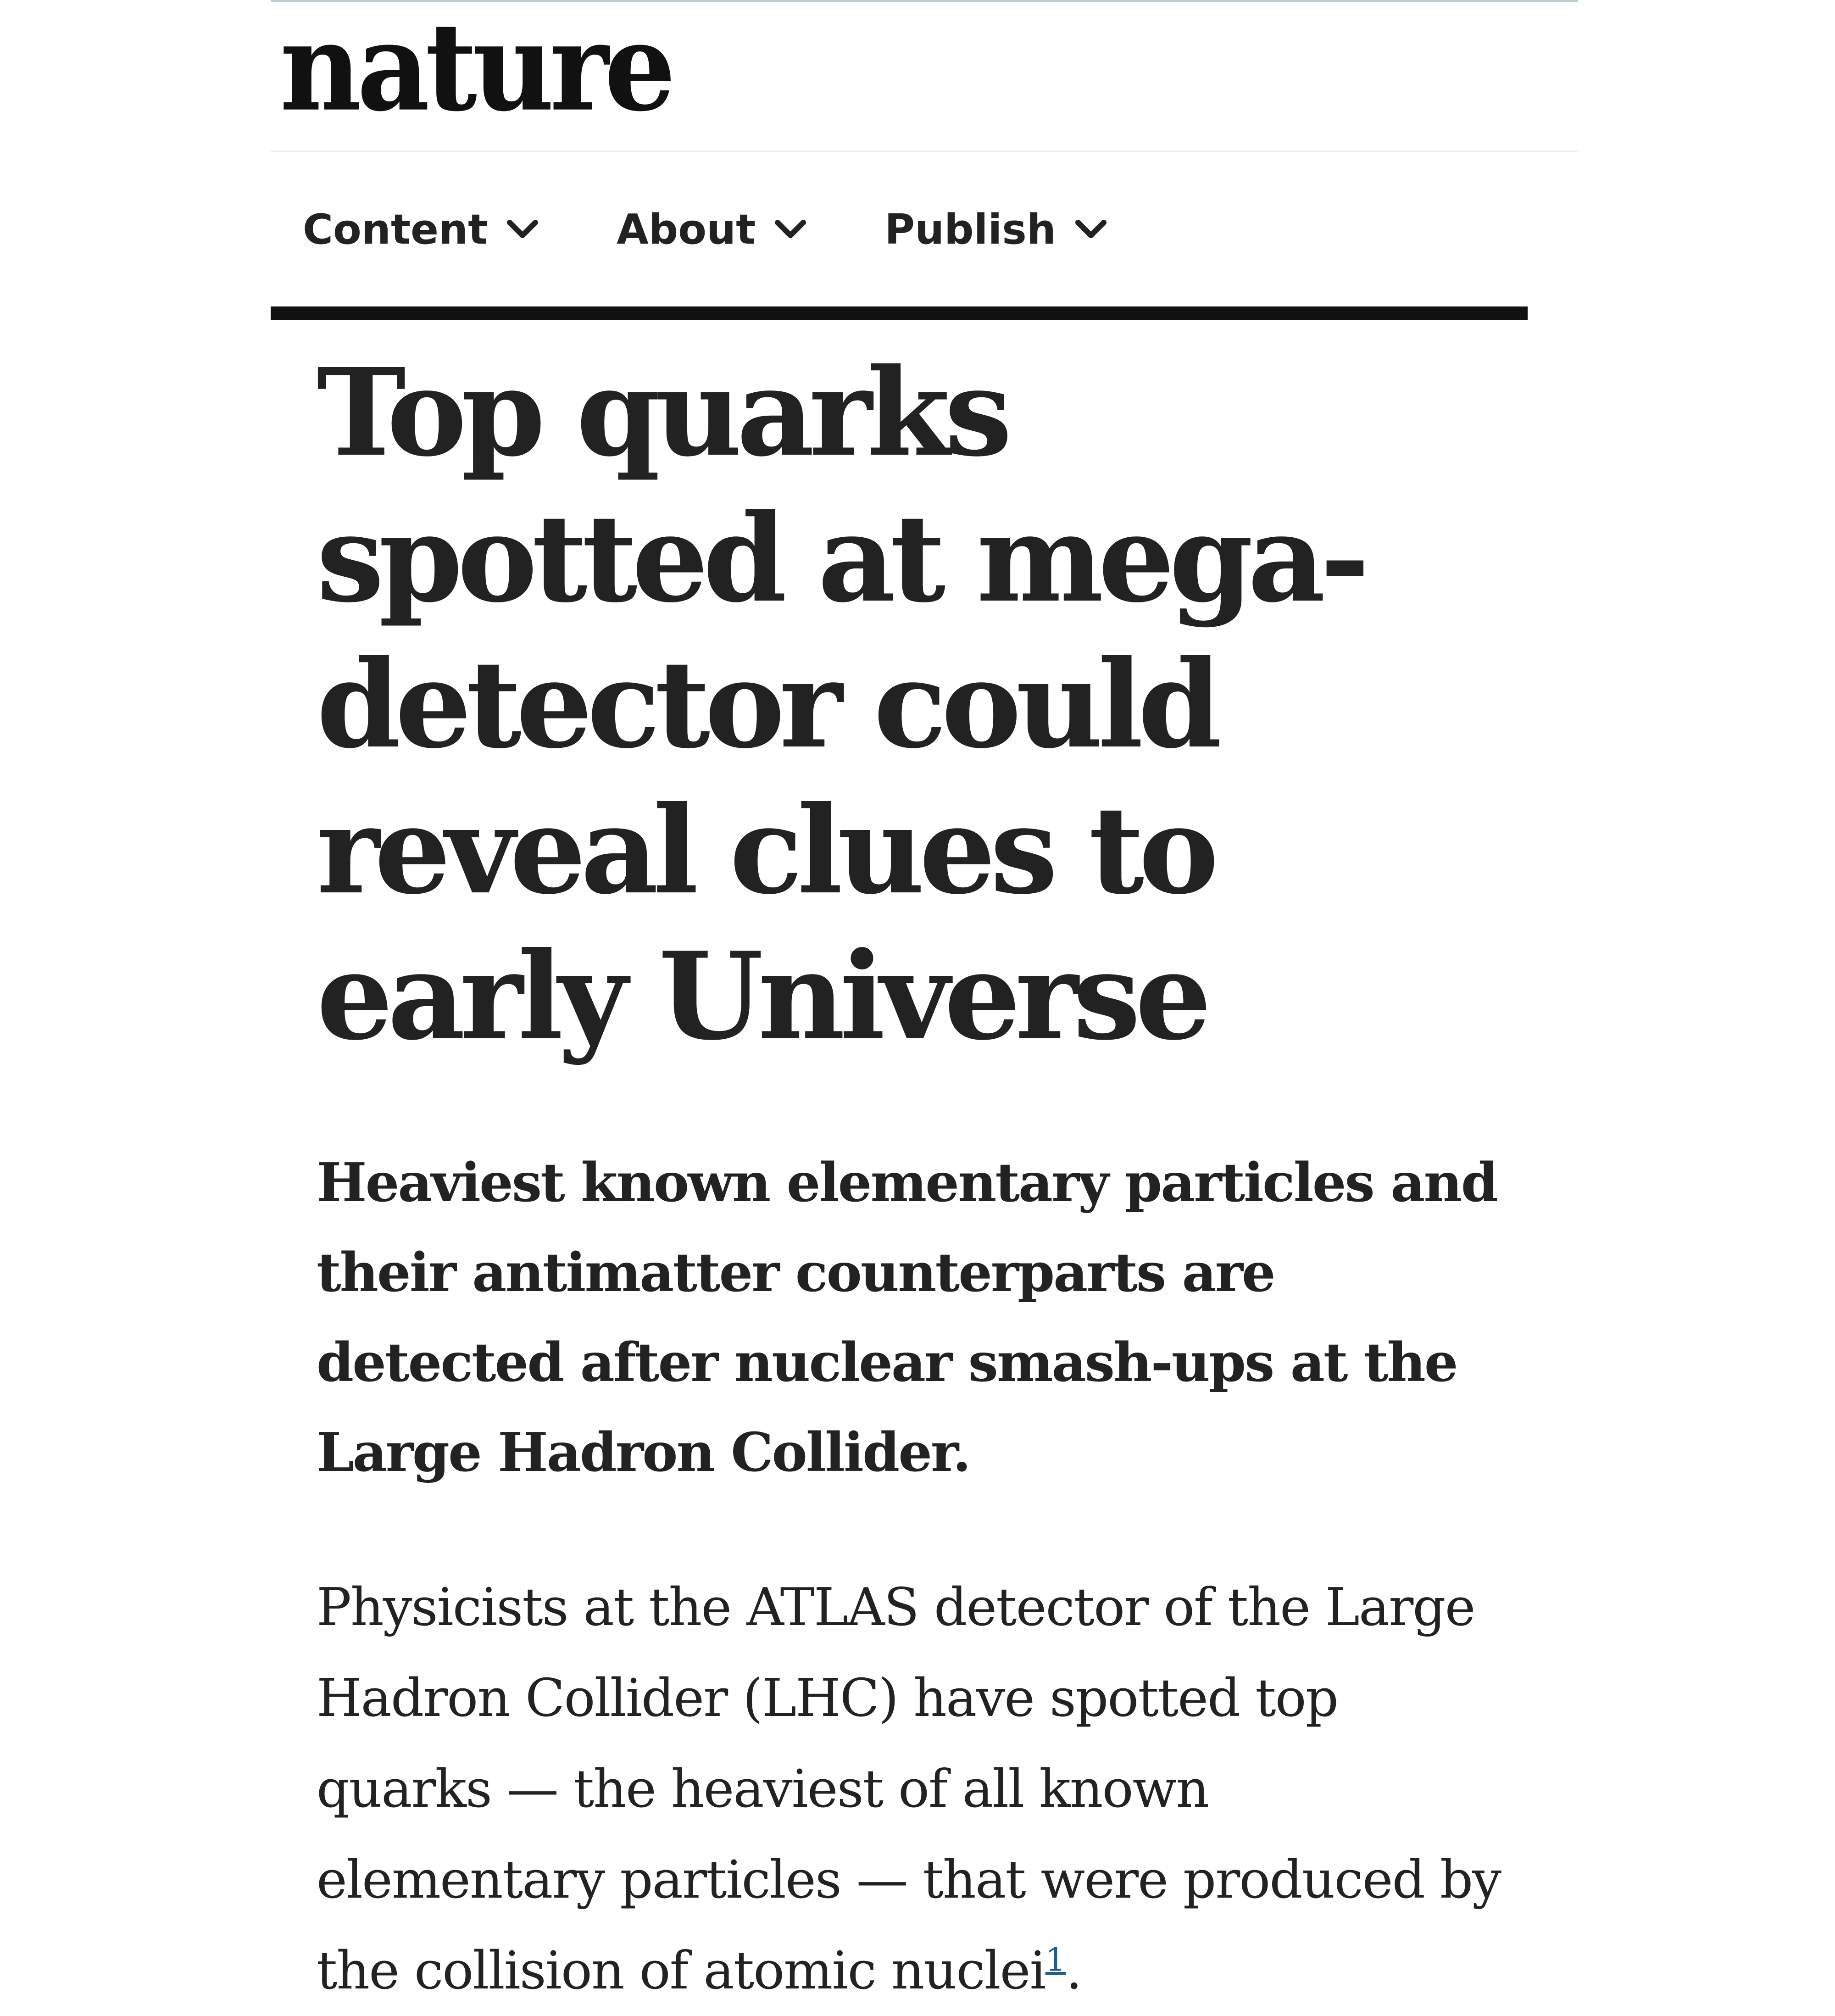 This screenshot has height=2016, width=1835. I want to click on nav-item-publish: Publish, so click(997, 230).